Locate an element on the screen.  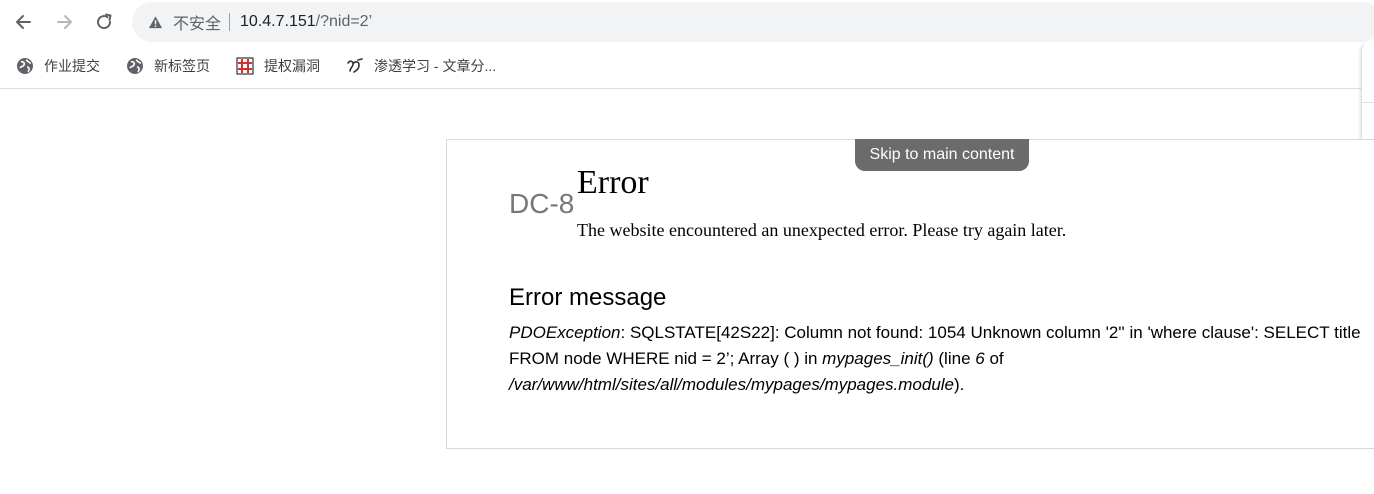
browser-toolbar: 不安全 10.4.7.151 /?nid=2’ is located at coordinates (687, 22).